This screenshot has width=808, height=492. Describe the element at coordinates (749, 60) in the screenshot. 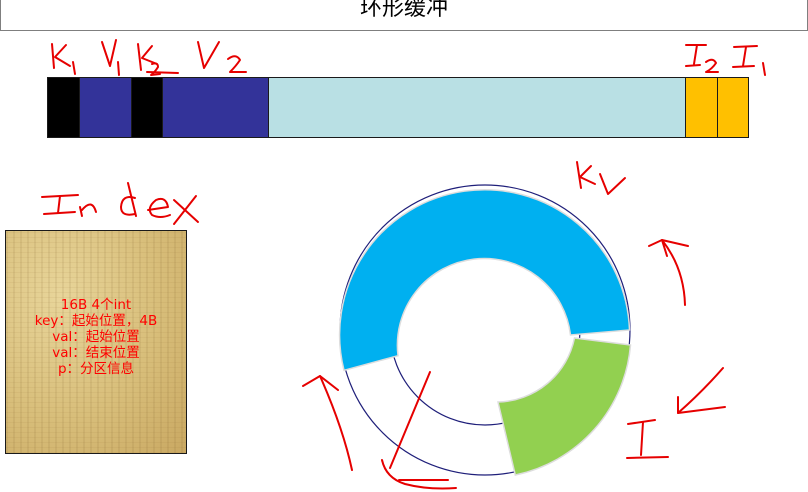

I see `label-i1` at that location.